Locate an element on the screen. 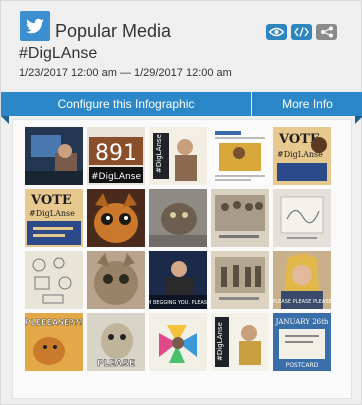 The image size is (362, 405). media-tile-woman-please: PLEASE PLEASE PLEASE is located at coordinates (302, 280).